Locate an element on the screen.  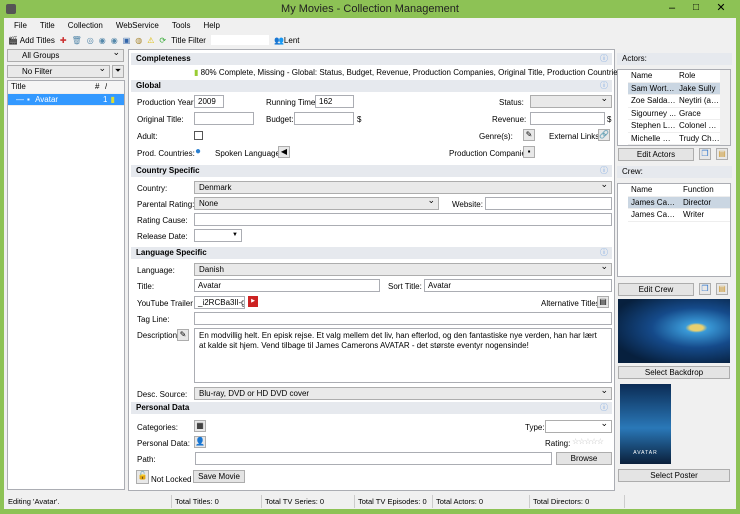
save-movie-button: Save Movie is located at coordinates (219, 476).